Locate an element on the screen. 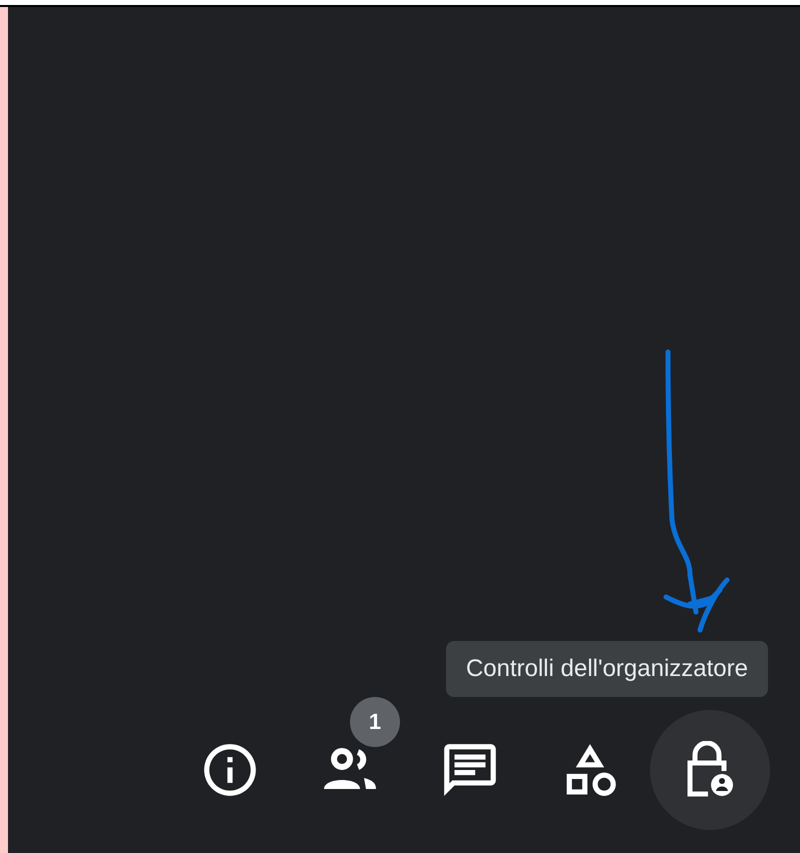 The width and height of the screenshot is (800, 853). count-badge: 1 is located at coordinates (375, 722).